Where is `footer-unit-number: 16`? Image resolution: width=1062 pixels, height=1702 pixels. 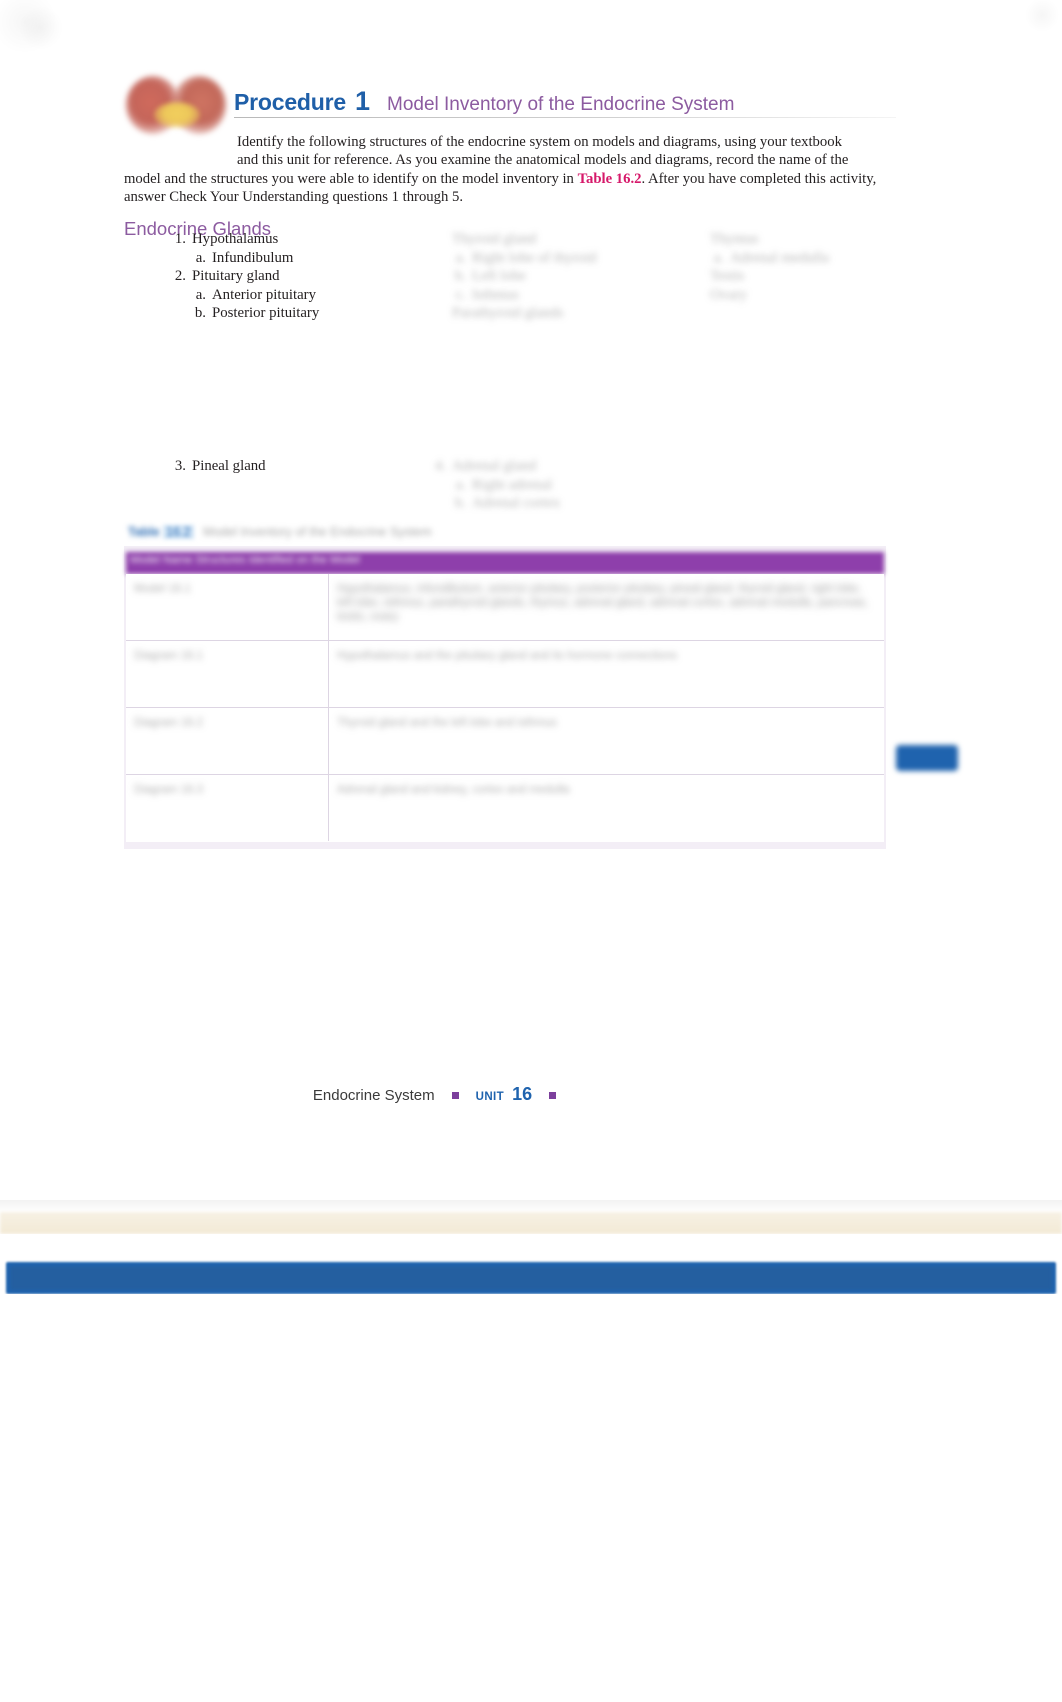
footer-unit-number: 16 is located at coordinates (522, 1094).